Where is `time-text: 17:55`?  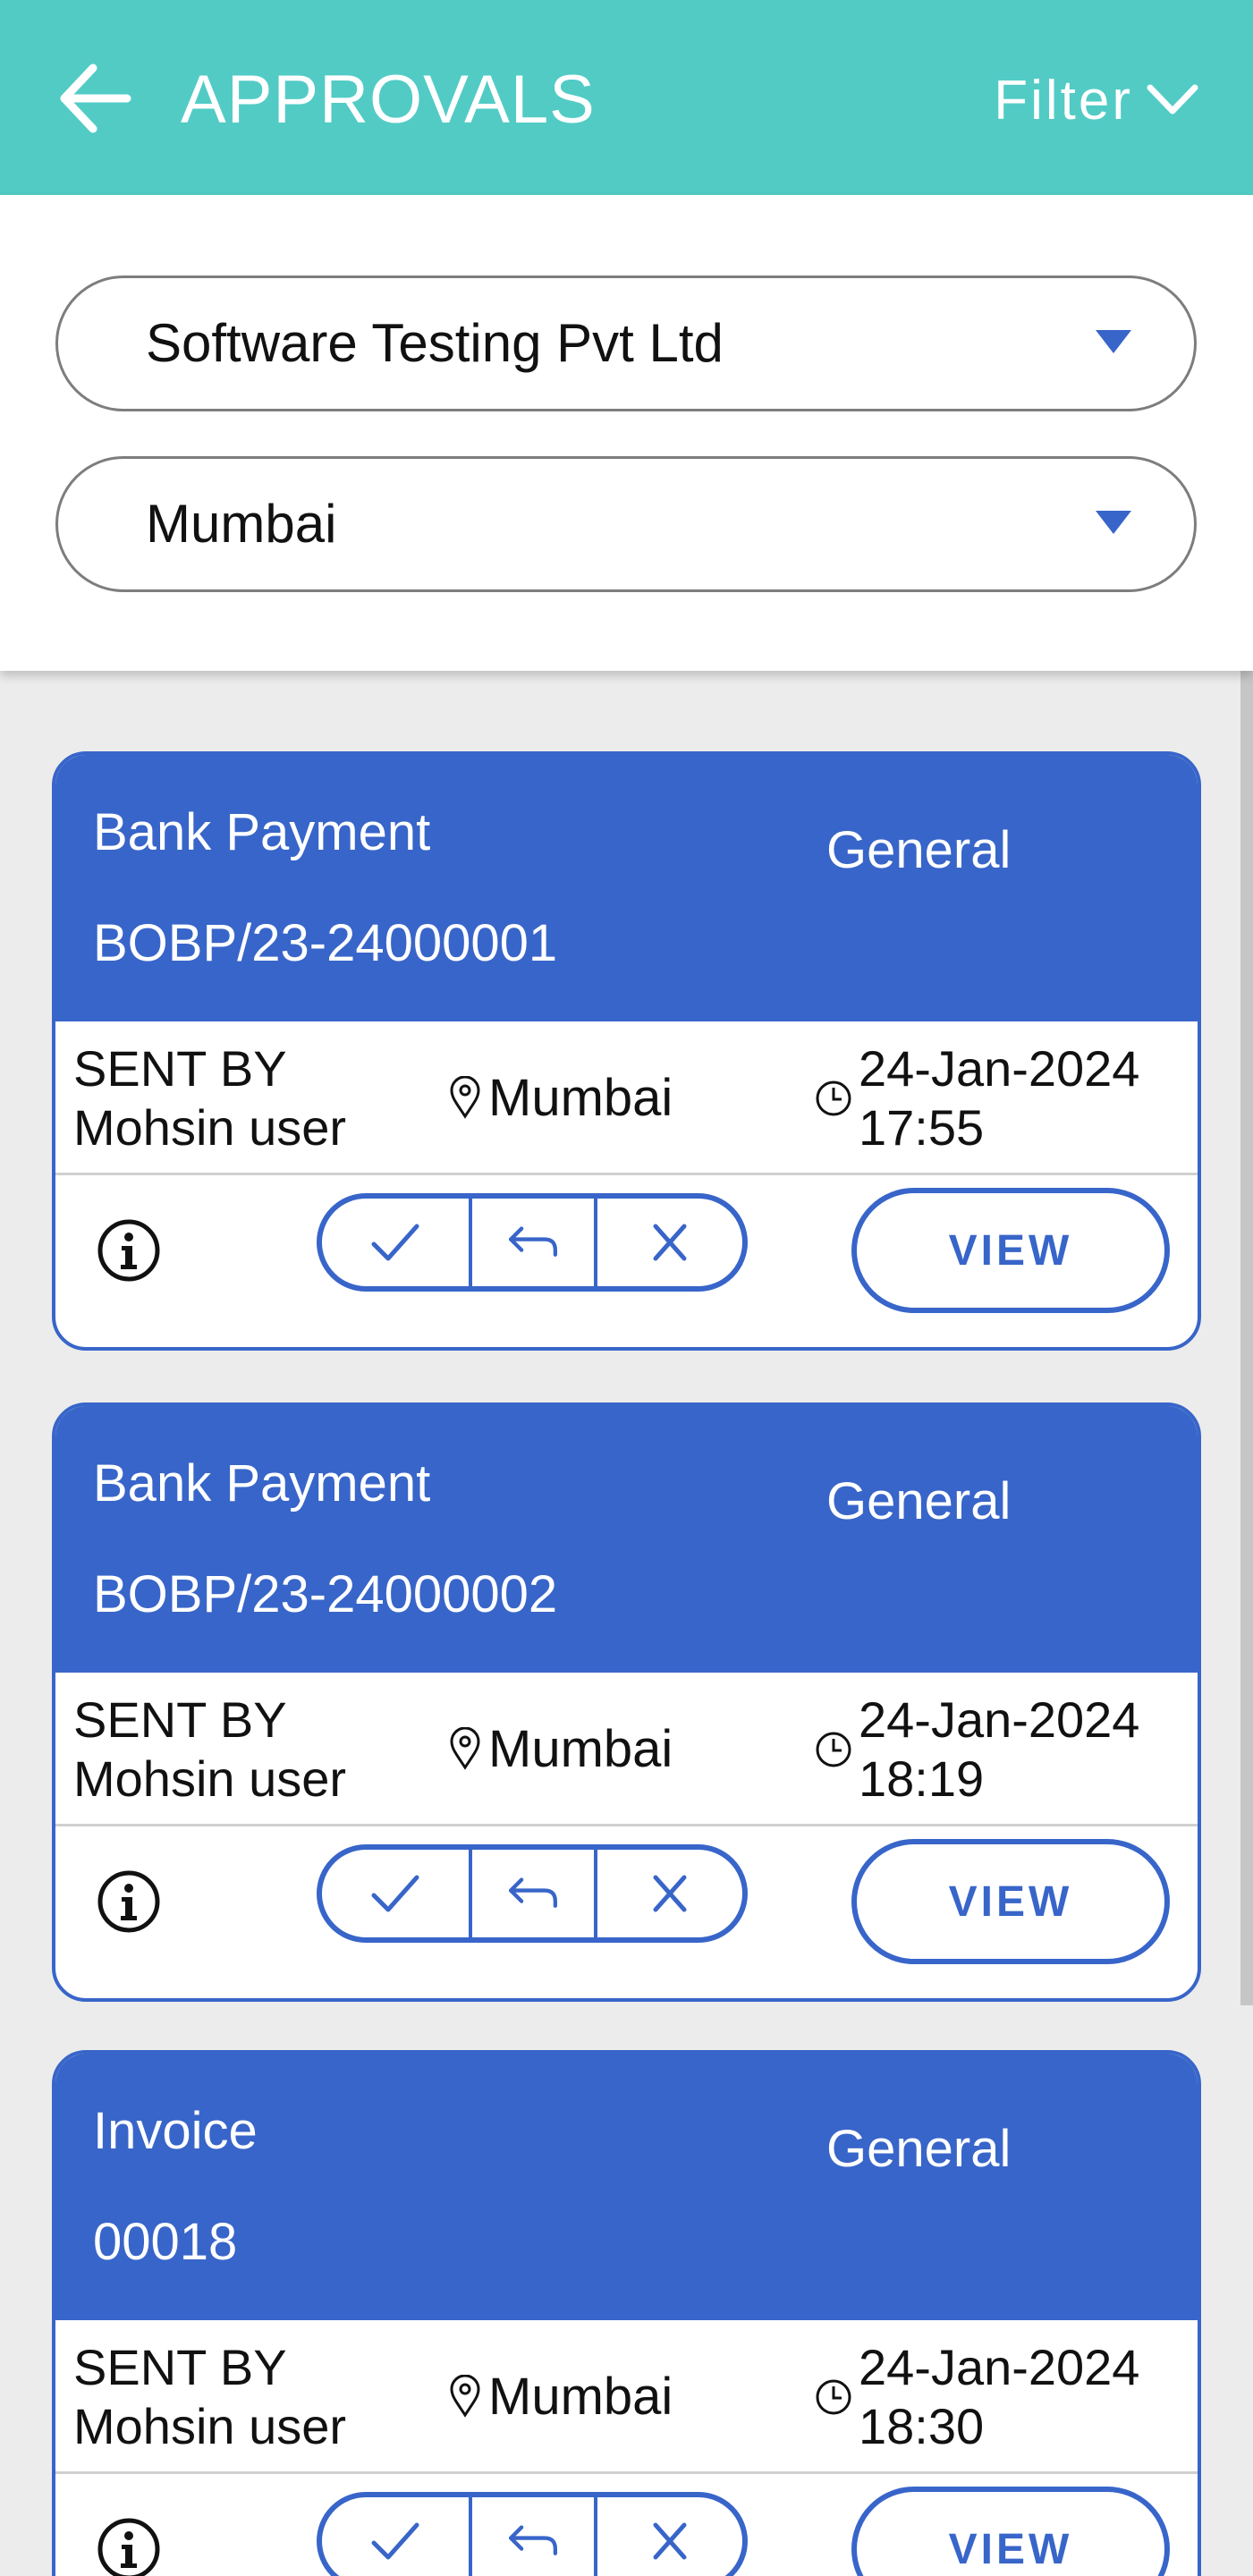 time-text: 17:55 is located at coordinates (922, 1127).